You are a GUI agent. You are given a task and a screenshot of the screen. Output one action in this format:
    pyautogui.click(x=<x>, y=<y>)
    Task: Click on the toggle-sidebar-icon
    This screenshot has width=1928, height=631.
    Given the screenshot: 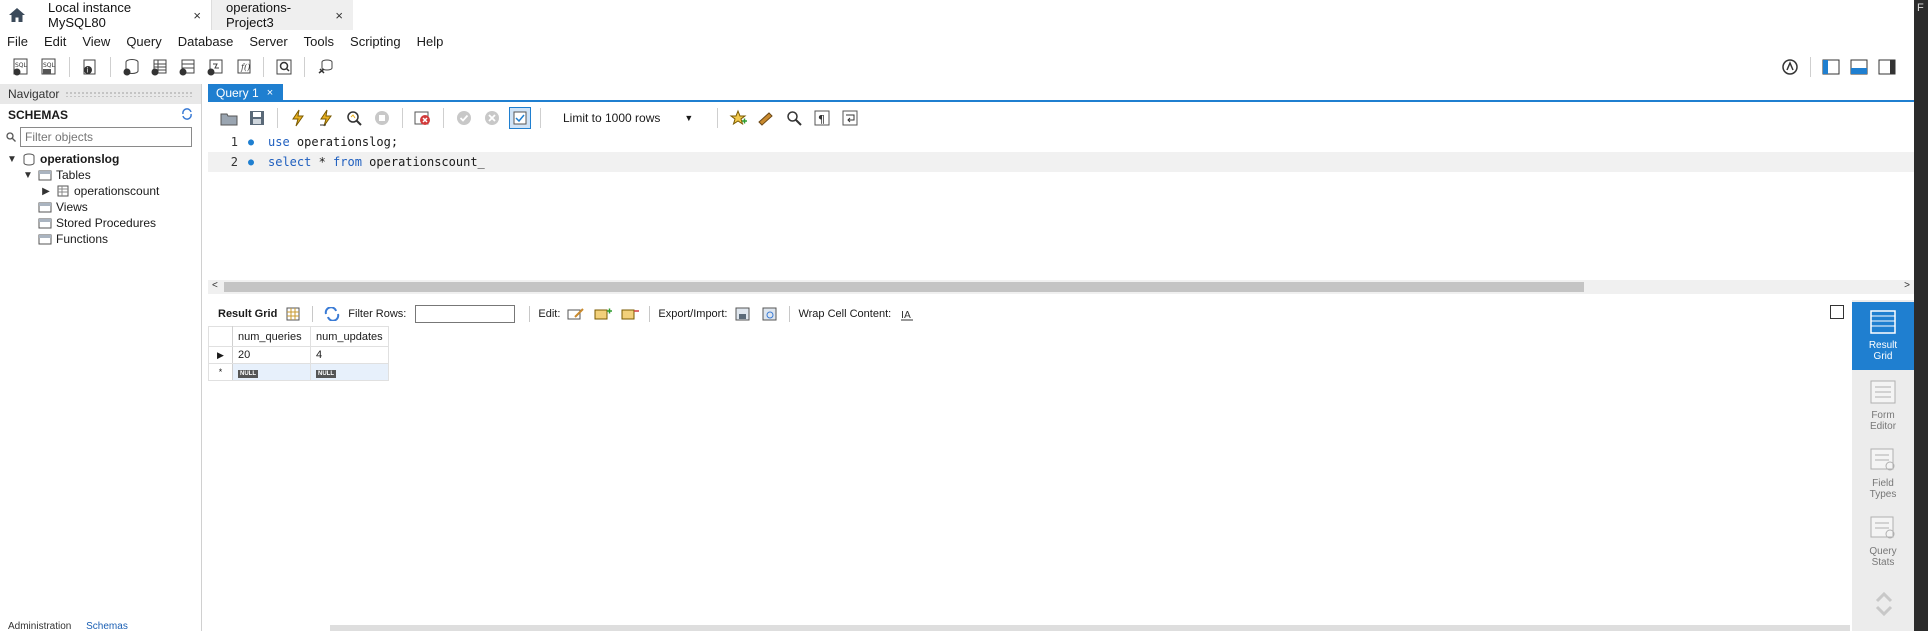 What is the action you would take?
    pyautogui.click(x=1831, y=67)
    